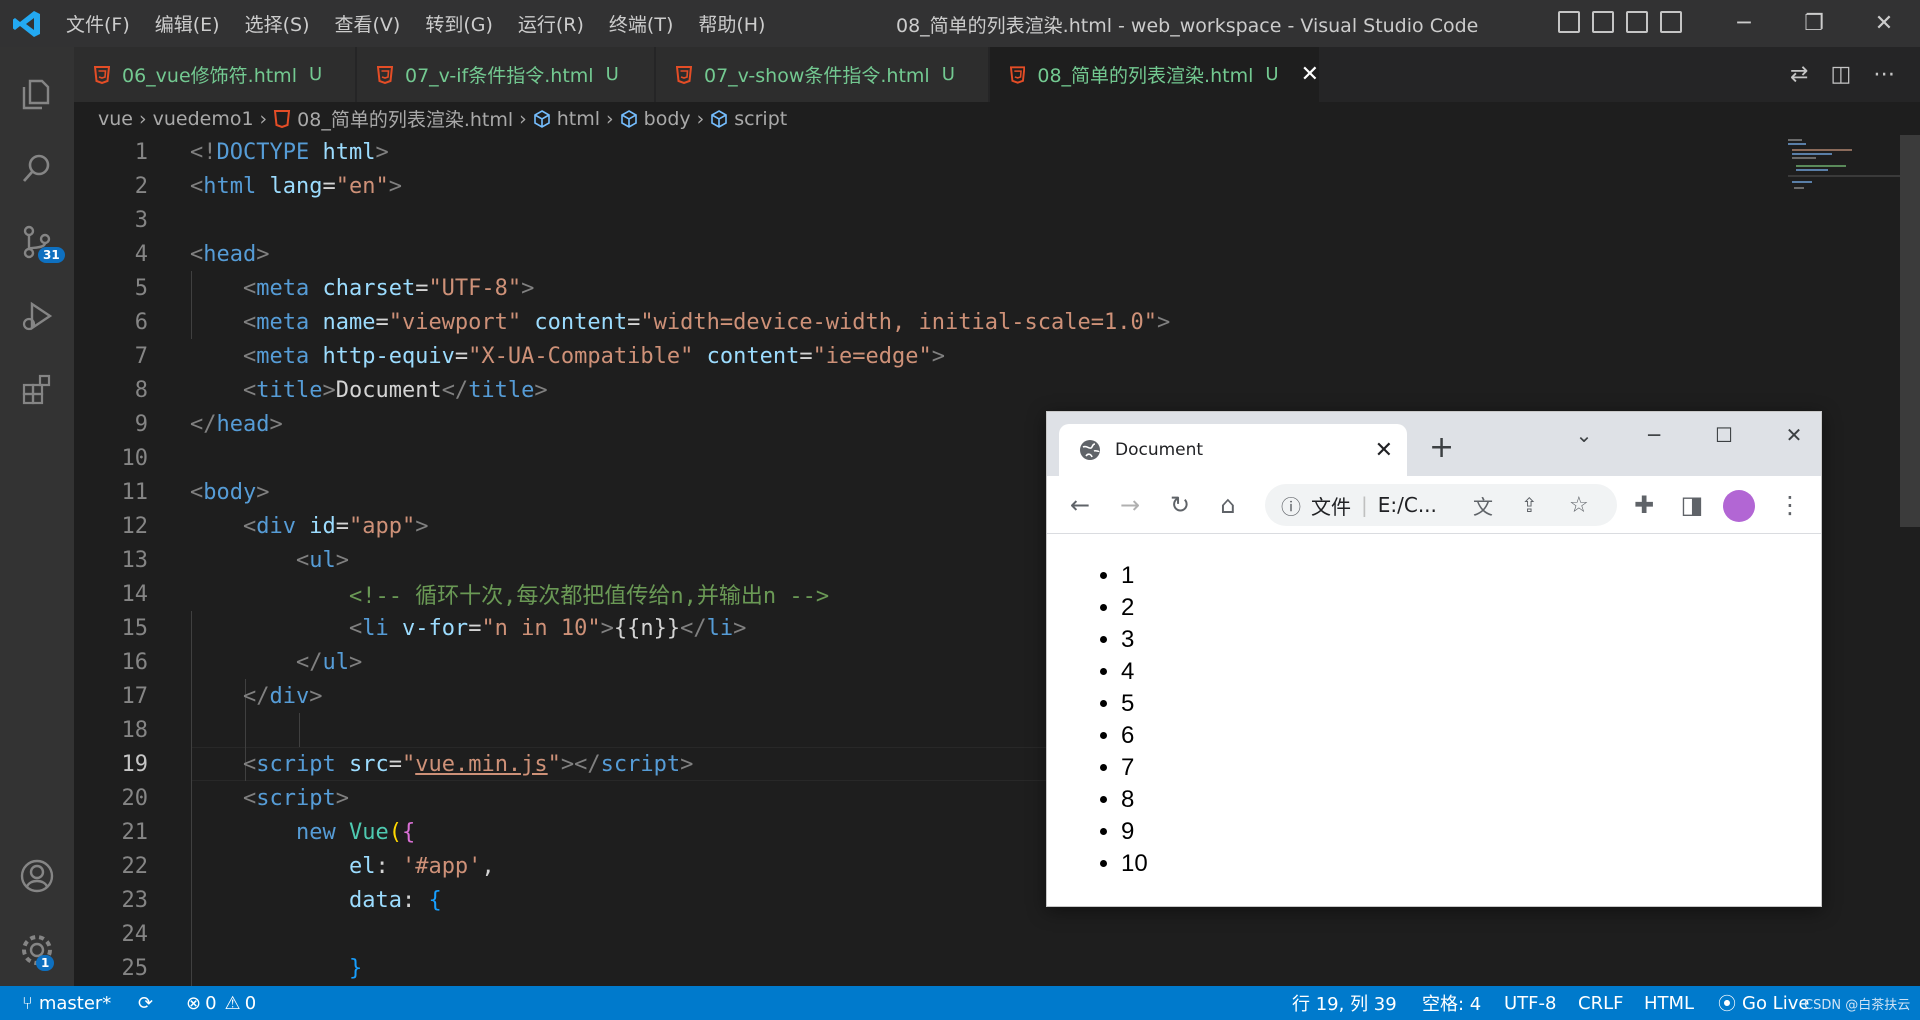  I want to click on symbol-element-icon, so click(719, 118).